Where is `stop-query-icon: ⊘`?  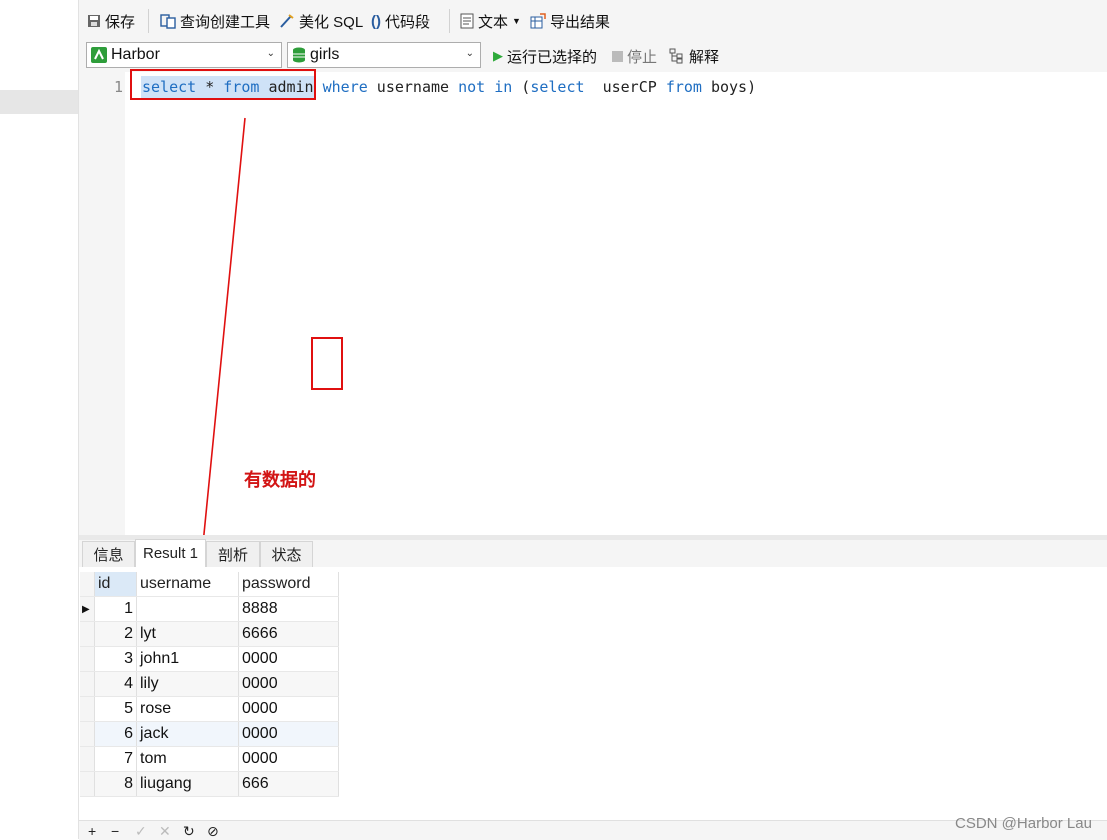 stop-query-icon: ⊘ is located at coordinates (213, 831).